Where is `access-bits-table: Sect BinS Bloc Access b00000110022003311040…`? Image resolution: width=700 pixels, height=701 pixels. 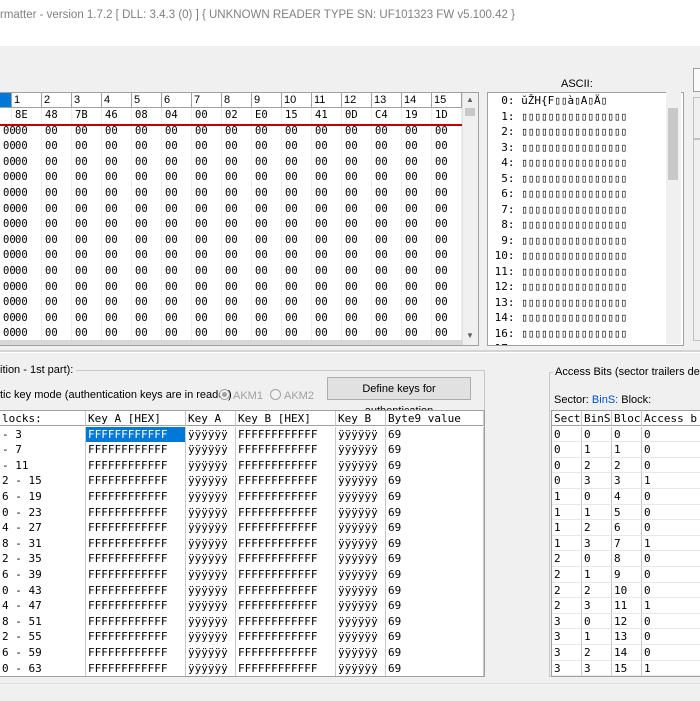 access-bits-table: Sect BinS Bloc Access b00000110022003311040… is located at coordinates (625, 543).